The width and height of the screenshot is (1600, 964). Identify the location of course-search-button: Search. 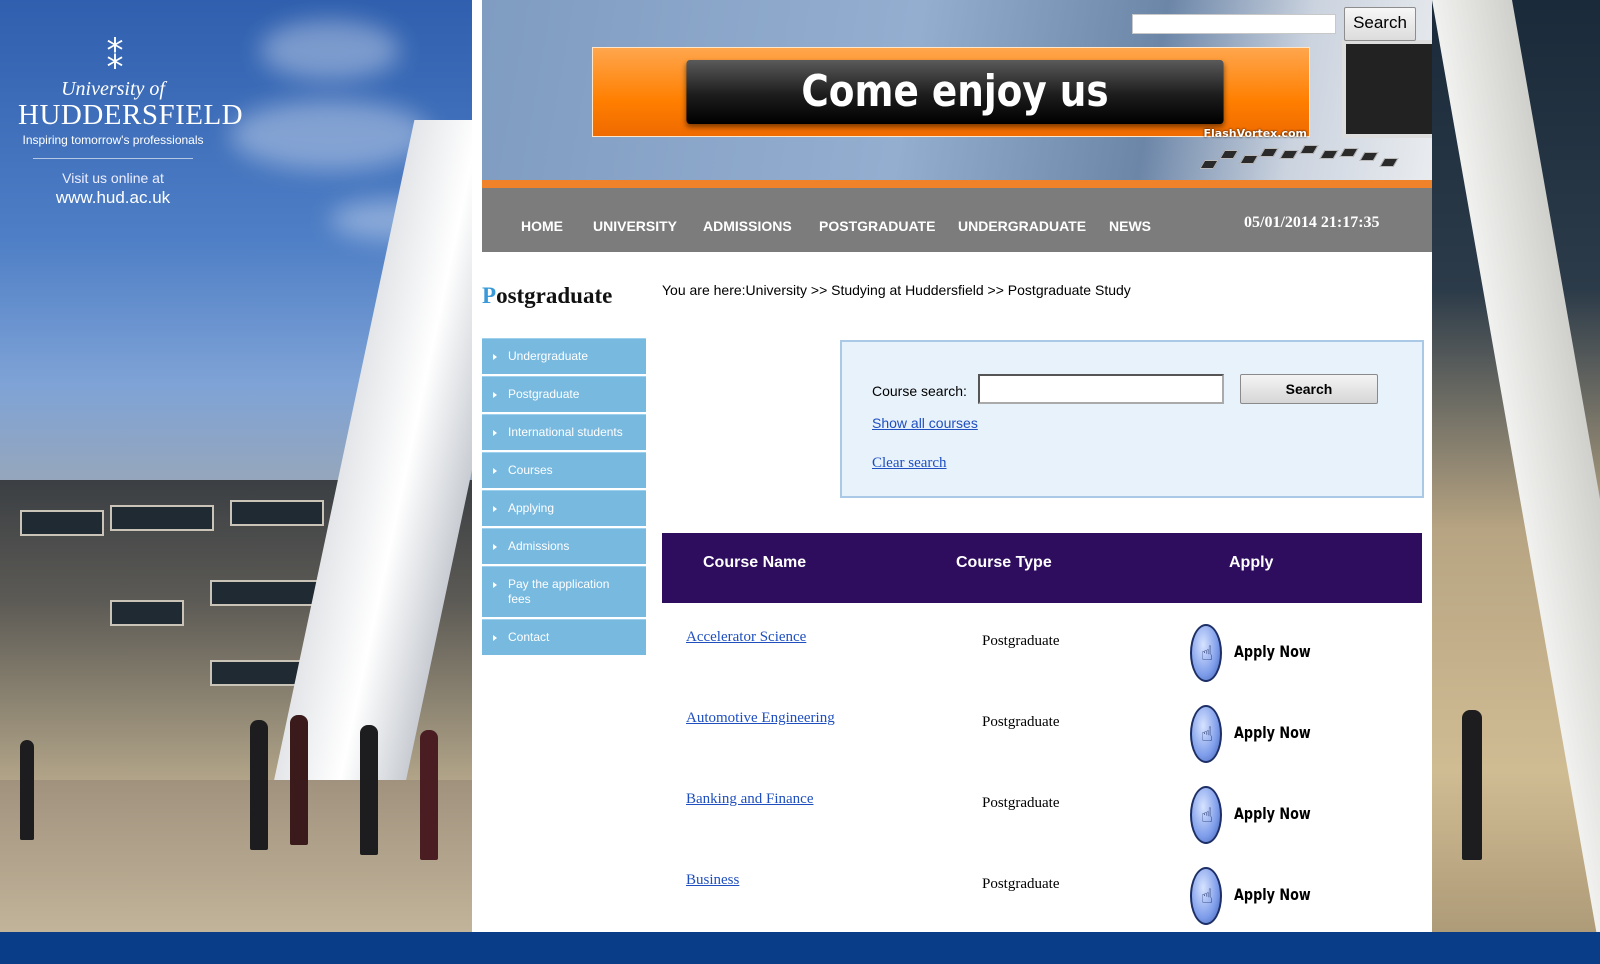
(1309, 389).